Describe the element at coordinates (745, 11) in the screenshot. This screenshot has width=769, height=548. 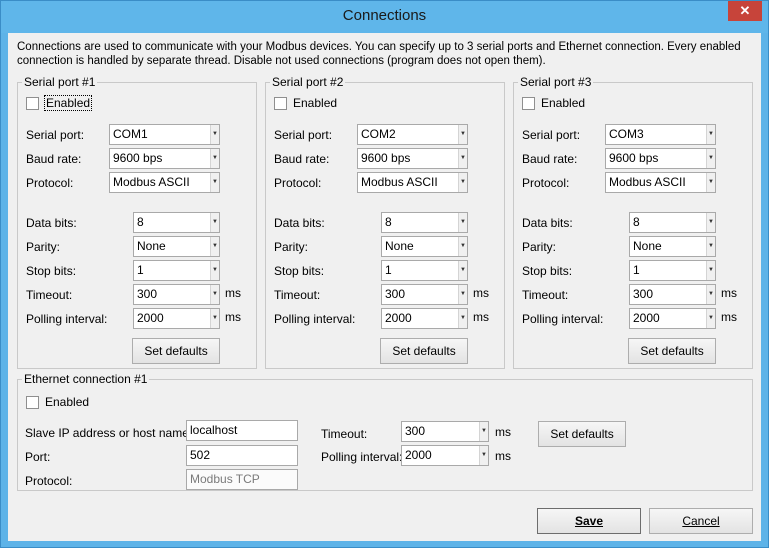
I see `close-button: ✕` at that location.